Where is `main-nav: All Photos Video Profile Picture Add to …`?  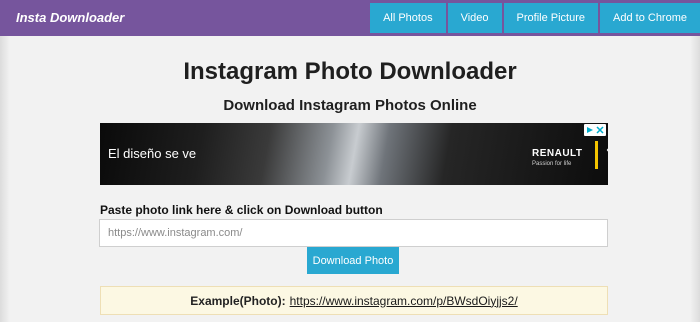 main-nav: All Photos Video Profile Picture Add to … is located at coordinates (534, 18).